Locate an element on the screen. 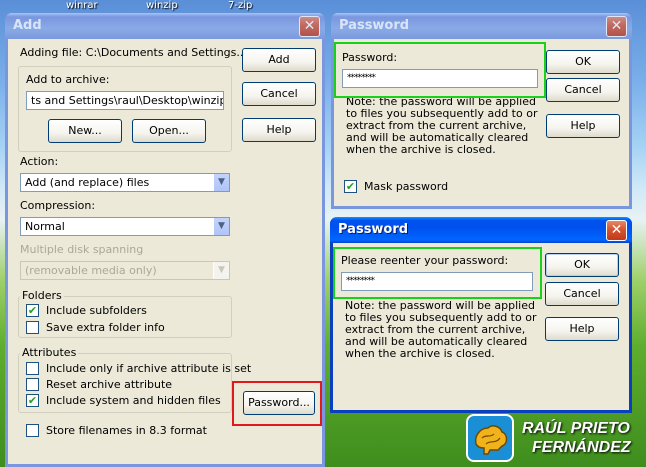 This screenshot has width=646, height=467. brain-icon-graphic is located at coordinates (491, 440).